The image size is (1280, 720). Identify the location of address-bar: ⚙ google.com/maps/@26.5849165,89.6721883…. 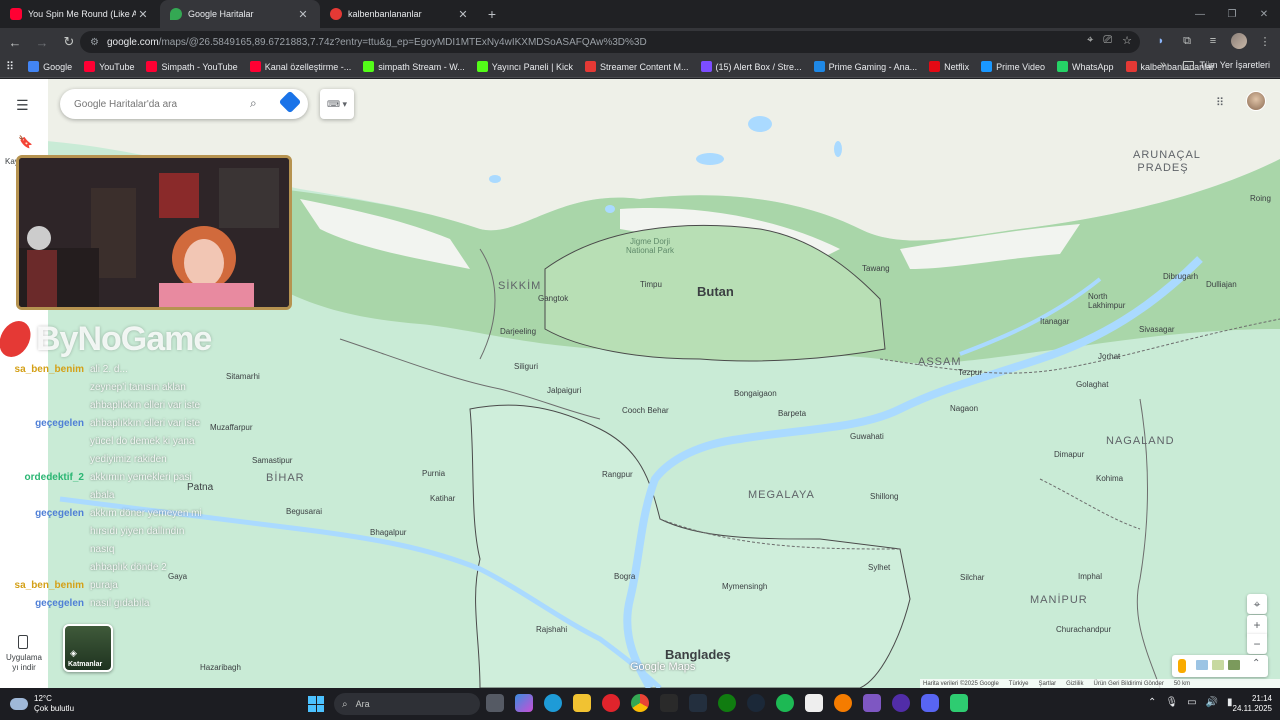
(610, 42).